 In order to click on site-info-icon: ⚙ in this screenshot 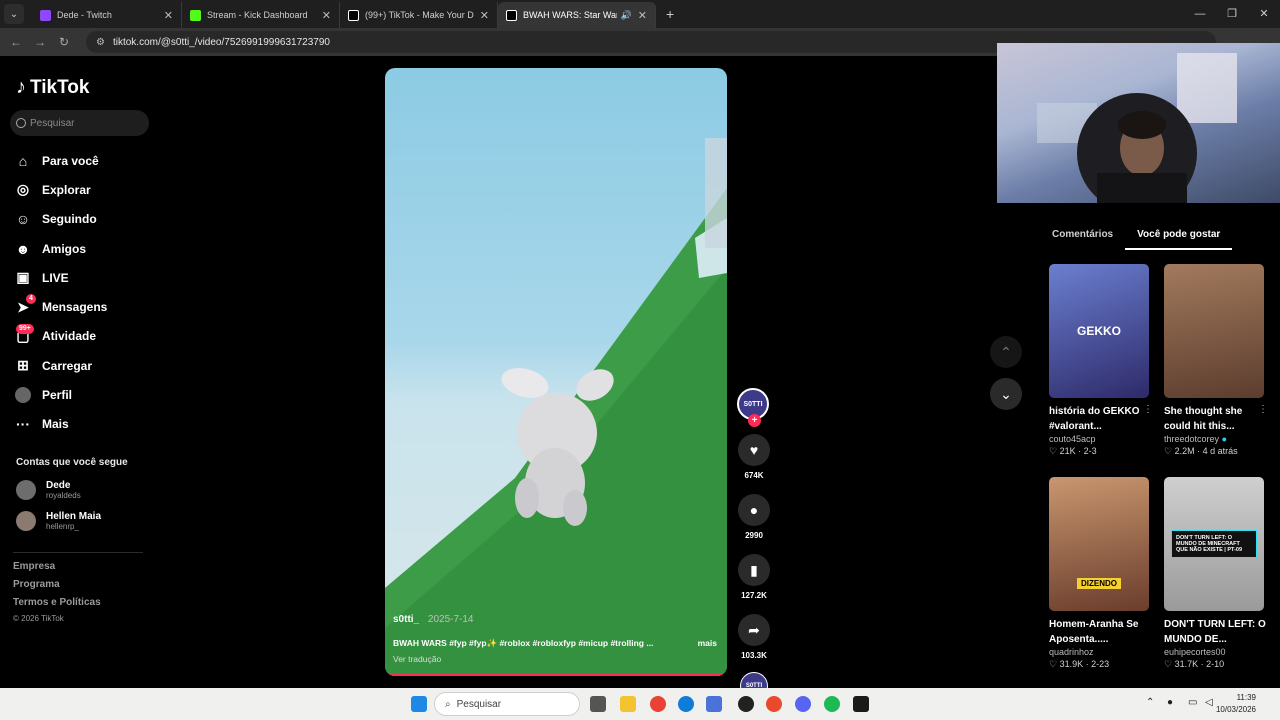, I will do `click(100, 42)`.